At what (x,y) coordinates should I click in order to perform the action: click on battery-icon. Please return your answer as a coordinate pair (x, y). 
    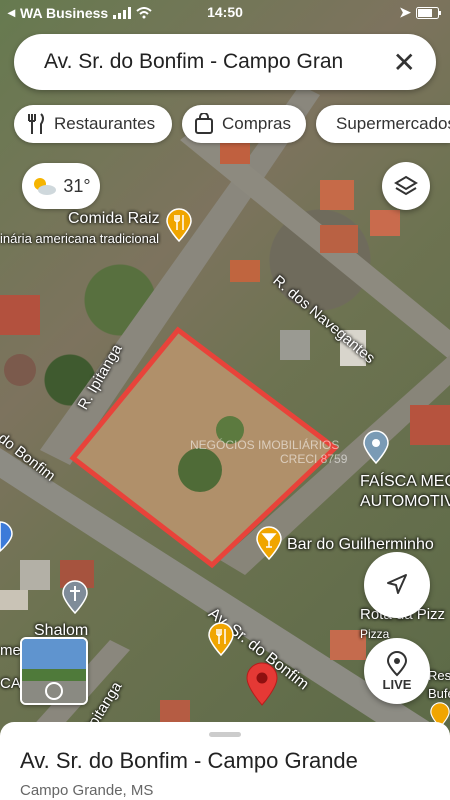
    Looking at the image, I should click on (428, 12).